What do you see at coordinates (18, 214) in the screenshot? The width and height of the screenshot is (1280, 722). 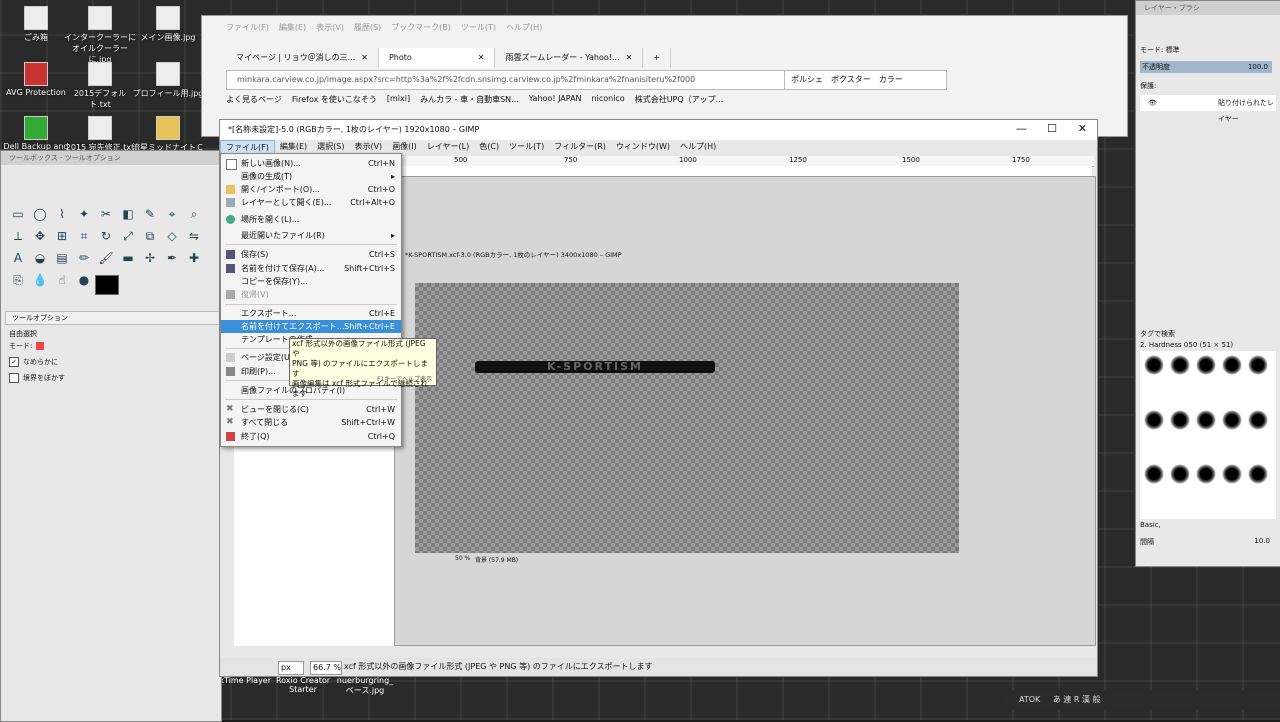 I see `rect-select-icon: ▭` at bounding box center [18, 214].